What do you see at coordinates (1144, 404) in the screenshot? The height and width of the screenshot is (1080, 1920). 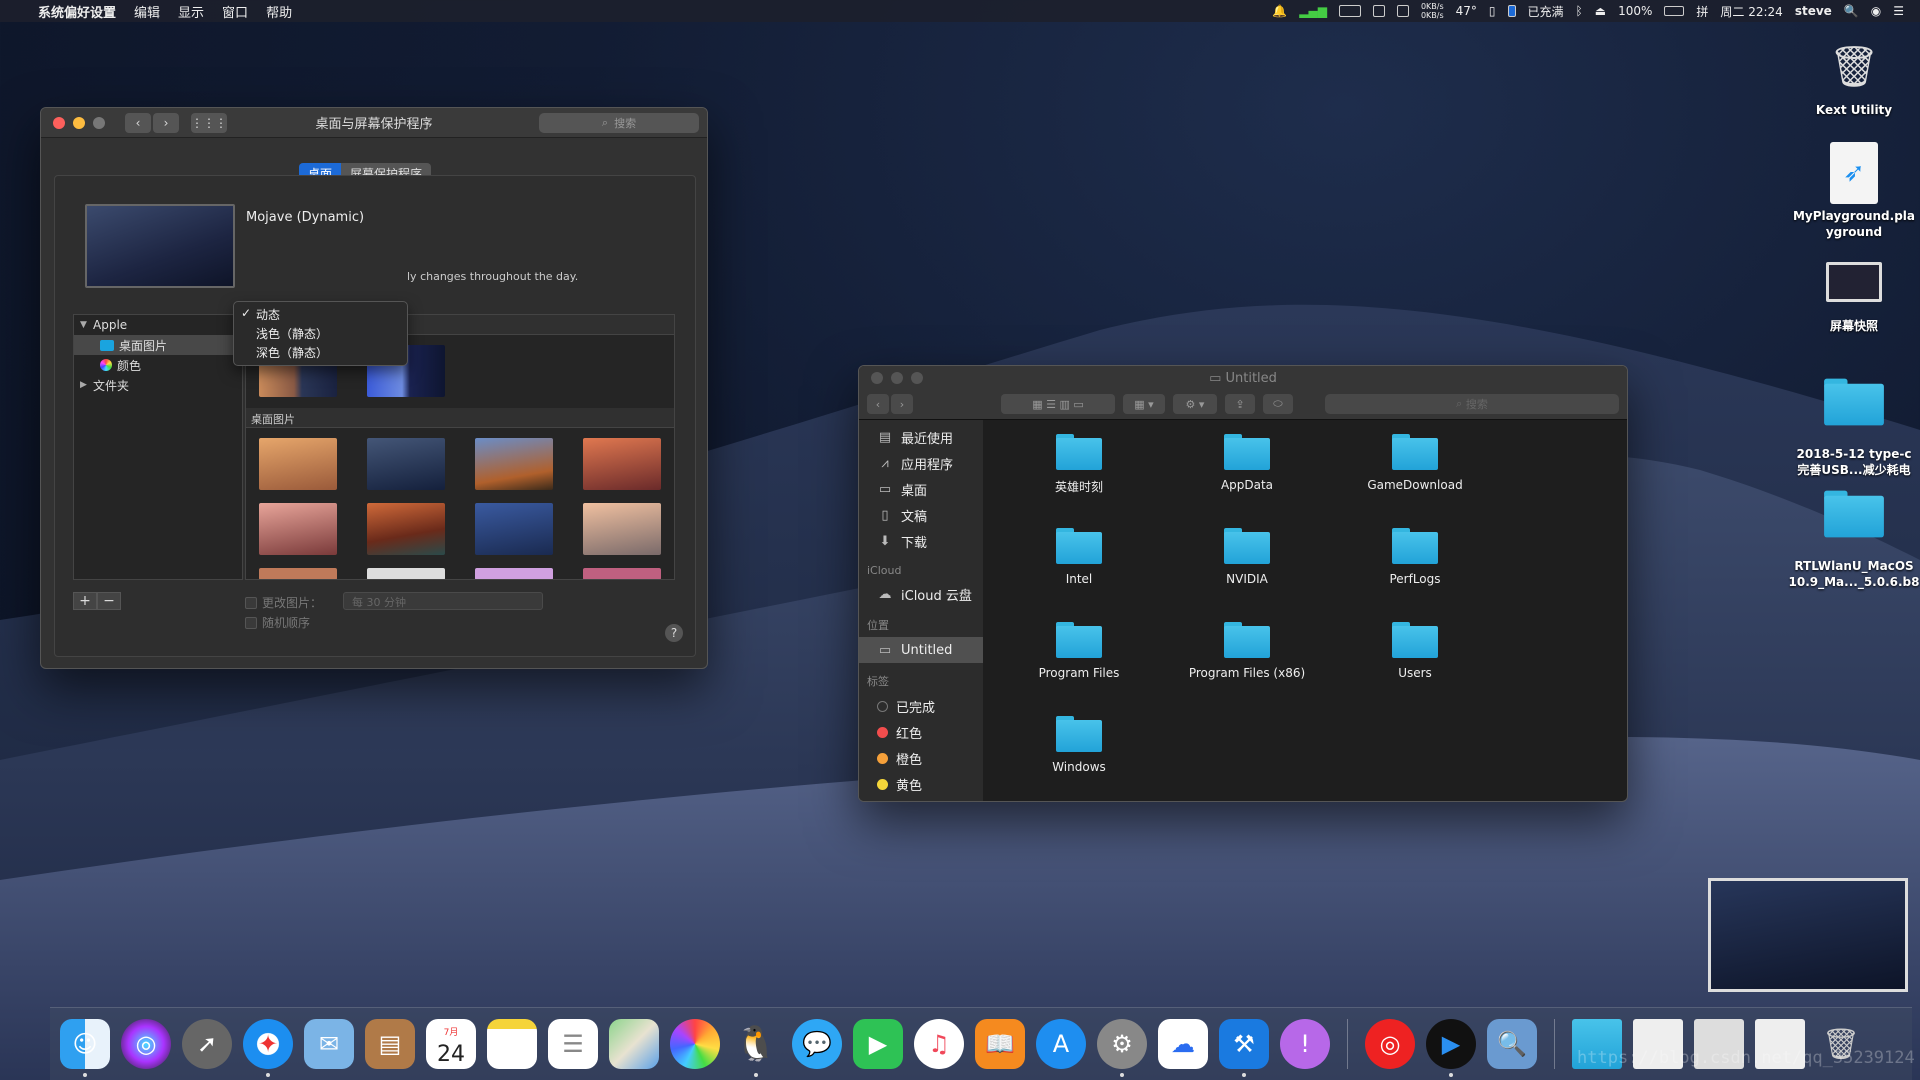 I see `group-by-button: ▦ ▾` at bounding box center [1144, 404].